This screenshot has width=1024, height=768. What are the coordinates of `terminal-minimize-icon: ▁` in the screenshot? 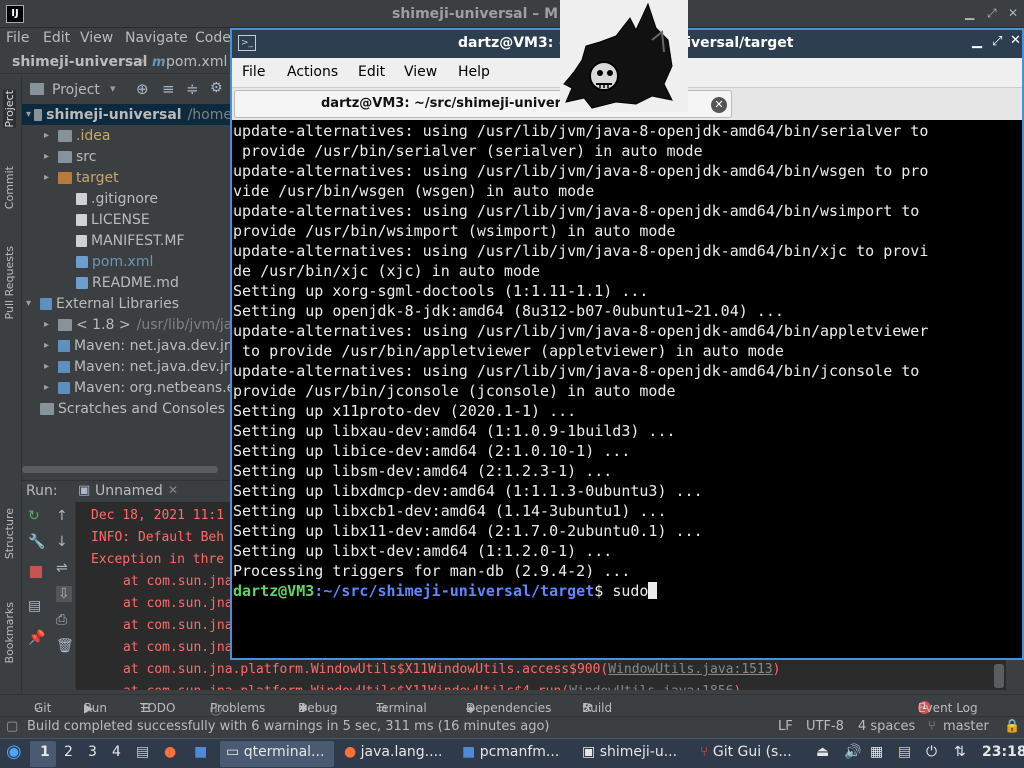 It's located at (977, 41).